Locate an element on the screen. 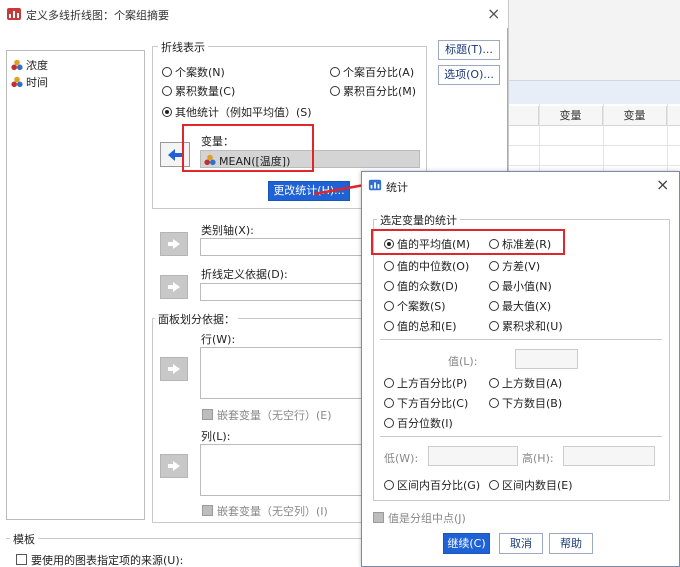 This screenshot has height=567, width=680. background-toolbar is located at coordinates (594, 52).